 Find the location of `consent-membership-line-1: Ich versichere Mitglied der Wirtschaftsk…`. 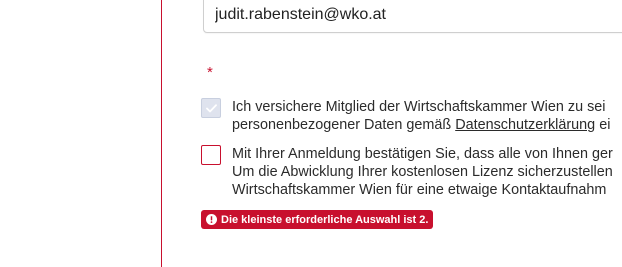

consent-membership-line-1: Ich versichere Mitglied der Wirtschaftsk… is located at coordinates (419, 107).